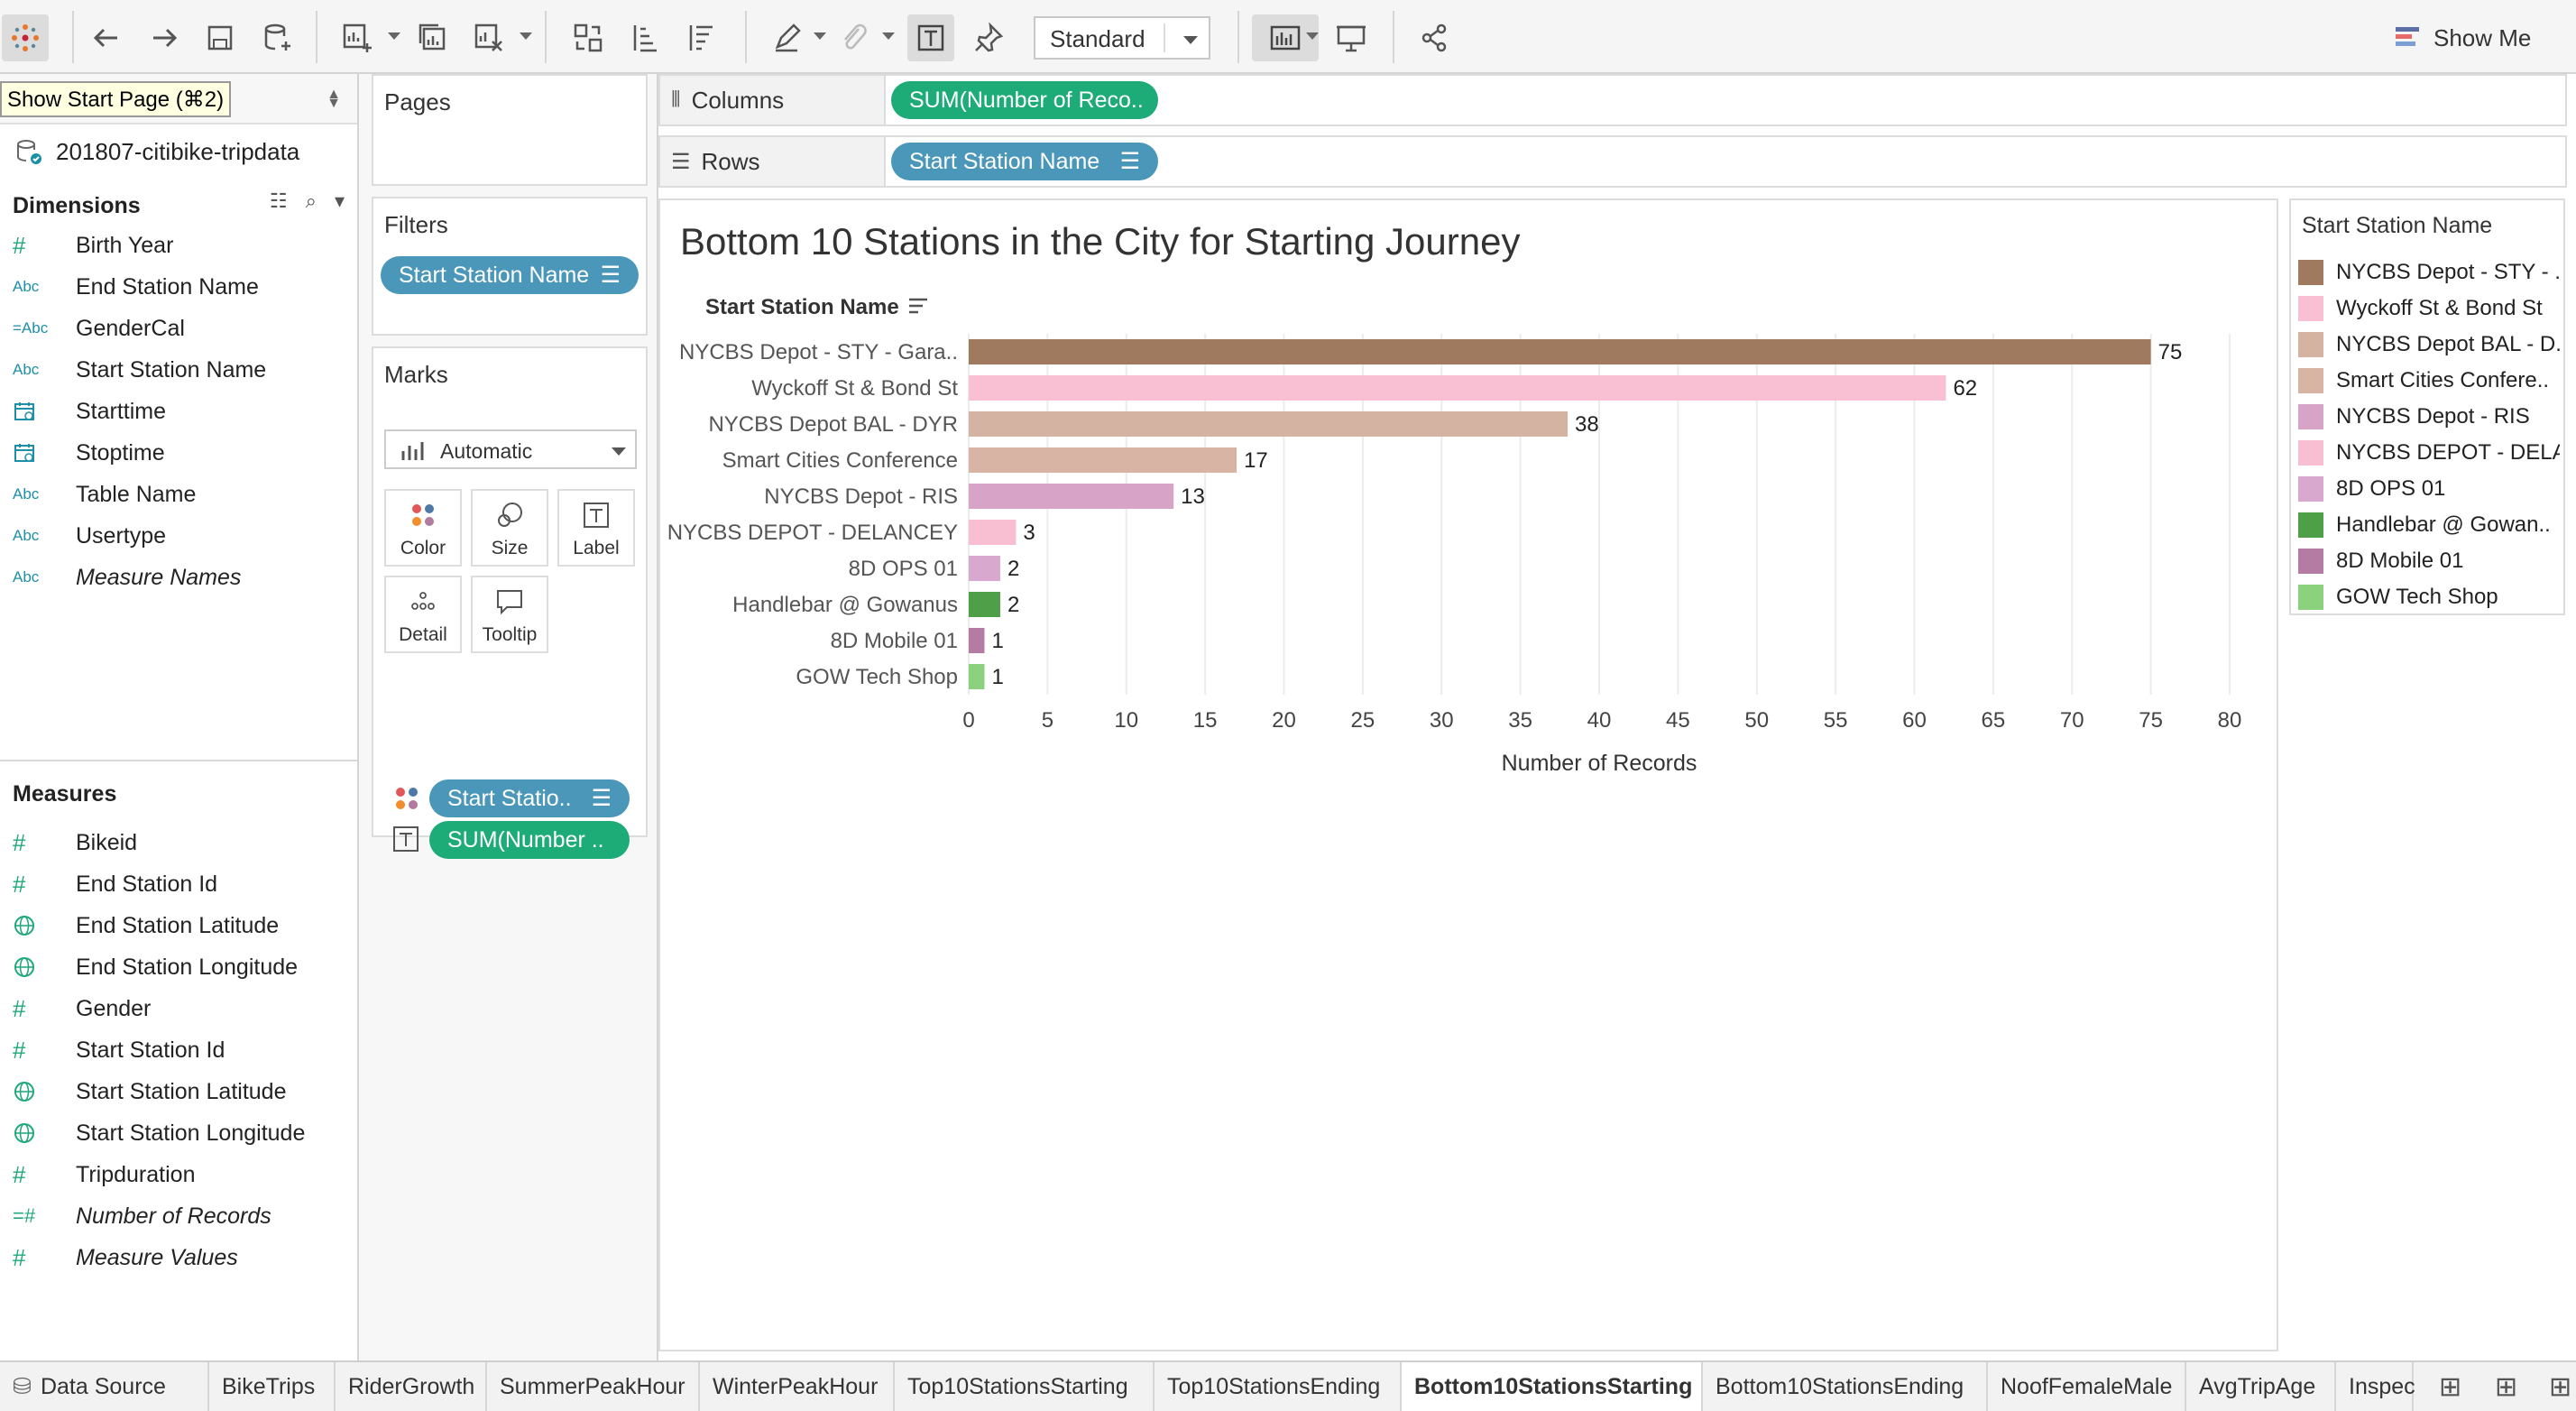 The width and height of the screenshot is (2576, 1411). Describe the element at coordinates (2429, 453) in the screenshot. I see `legend-item: NYCBS DEPOT - DELA..` at that location.